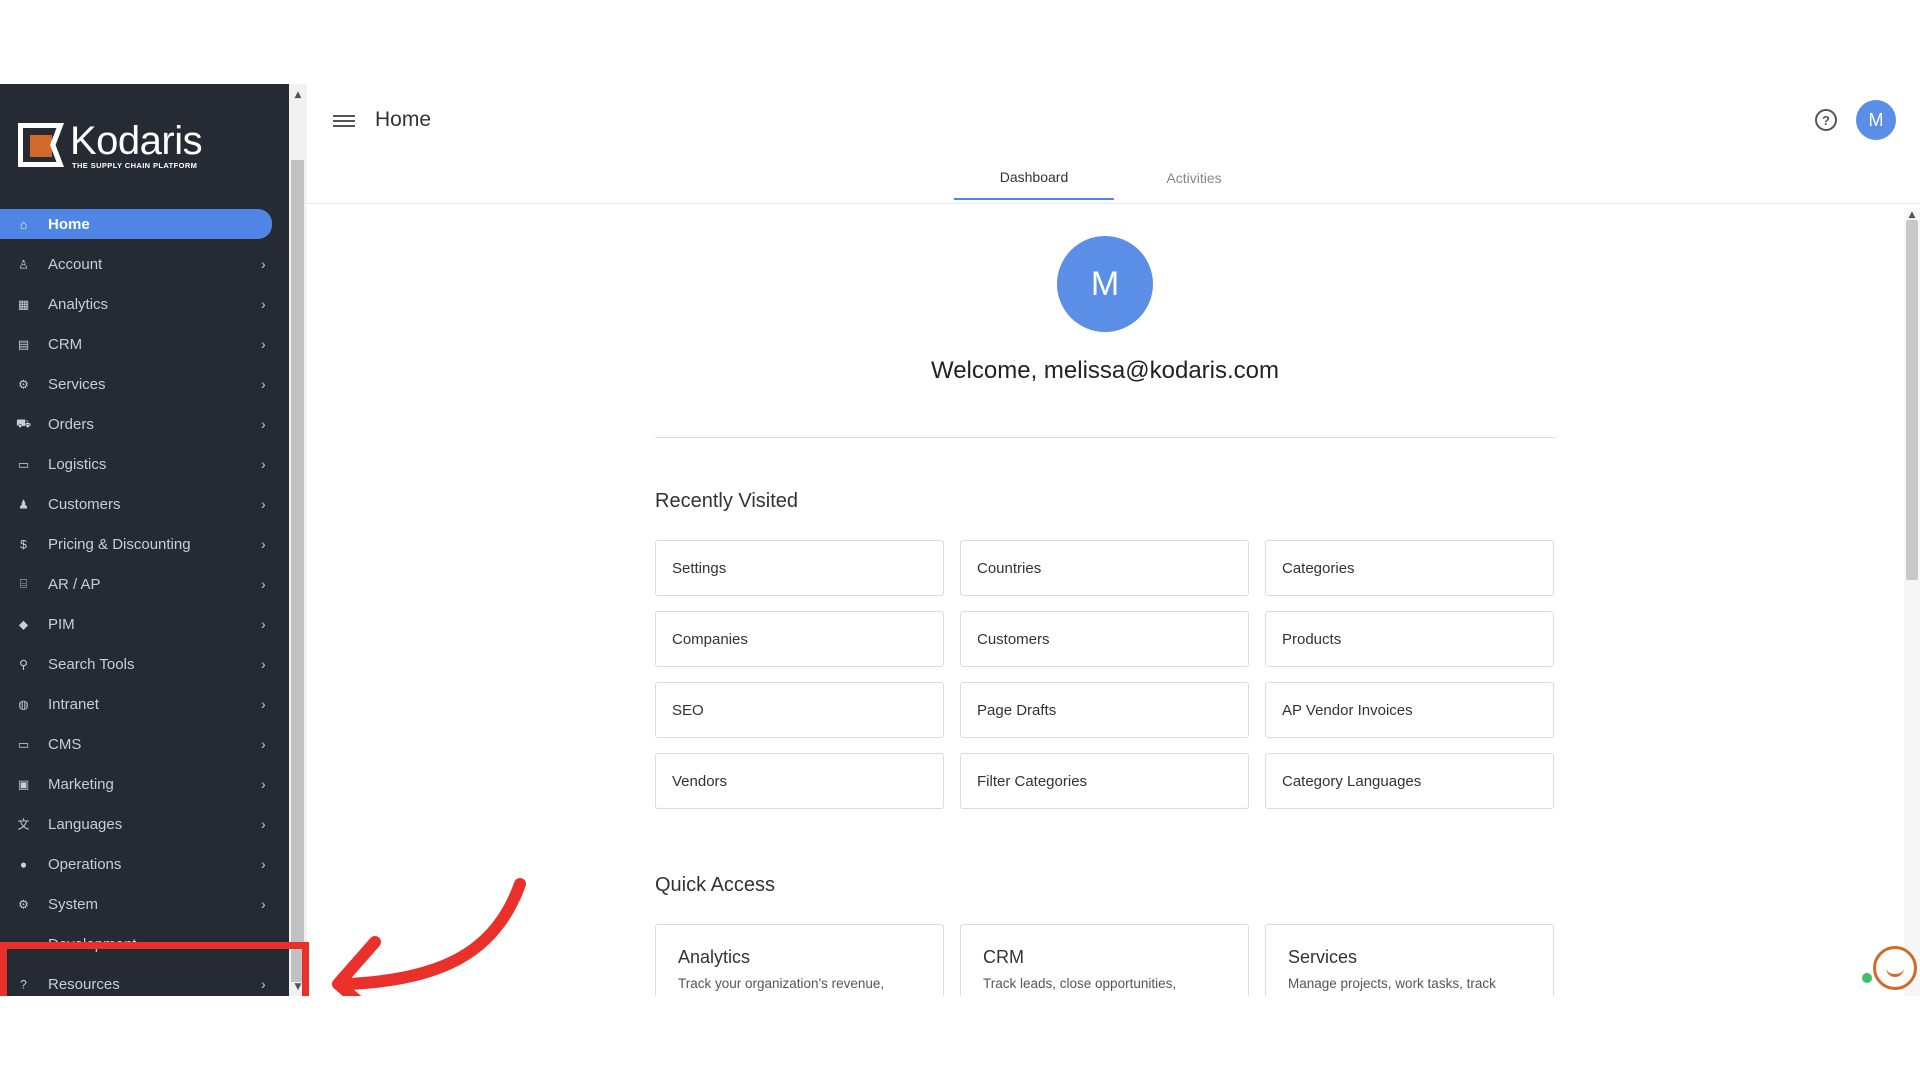 Image resolution: width=1920 pixels, height=1080 pixels. Describe the element at coordinates (144, 384) in the screenshot. I see `sidebar-item-services: ⚙ Services ›` at that location.